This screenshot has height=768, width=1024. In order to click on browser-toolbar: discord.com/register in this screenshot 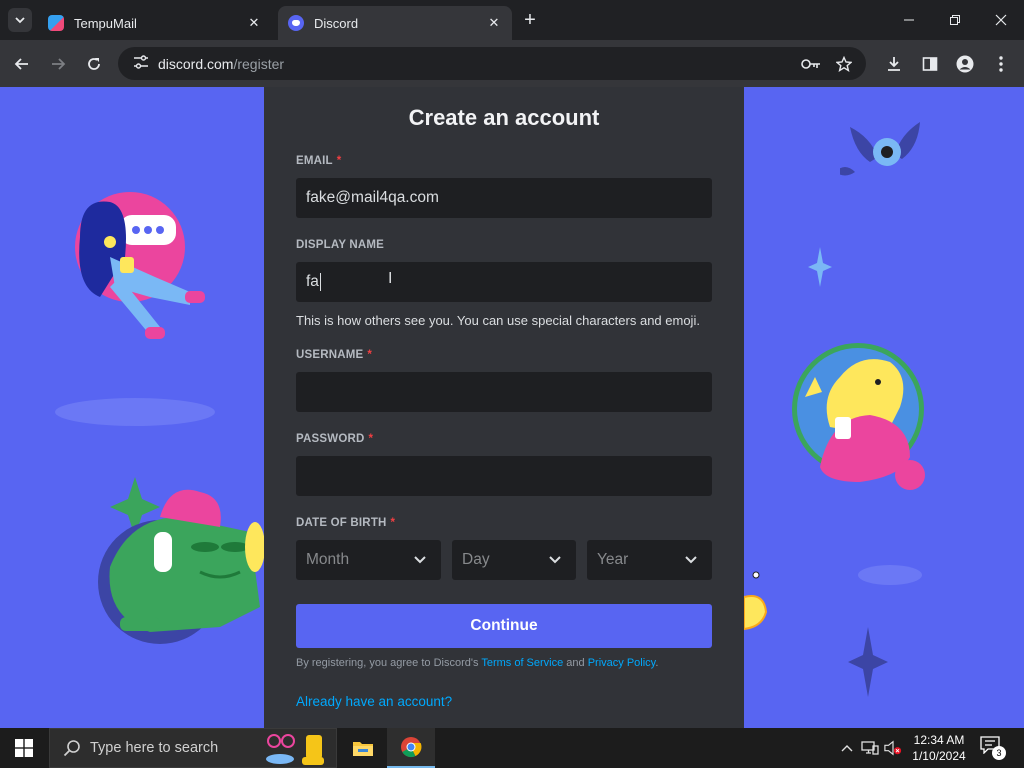, I will do `click(512, 63)`.